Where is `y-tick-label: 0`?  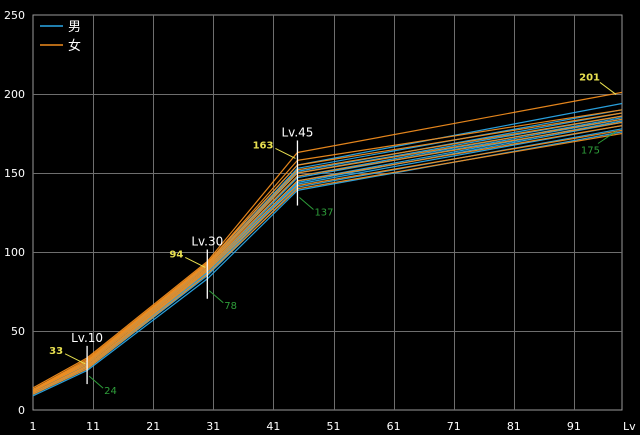
y-tick-label: 0 is located at coordinates (21, 410).